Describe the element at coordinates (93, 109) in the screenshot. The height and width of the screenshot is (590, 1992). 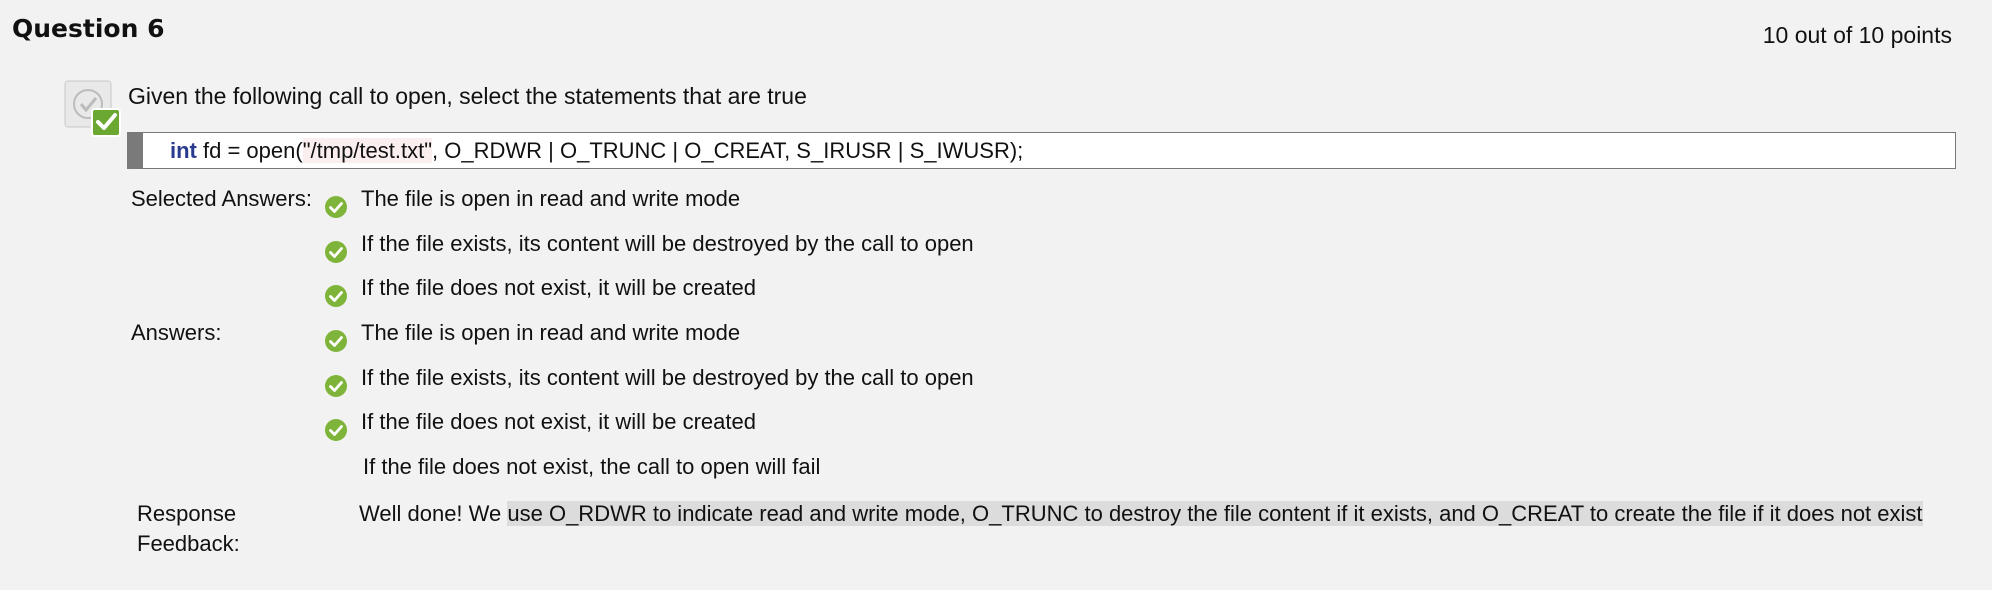
I see `graded-correct-icon` at that location.